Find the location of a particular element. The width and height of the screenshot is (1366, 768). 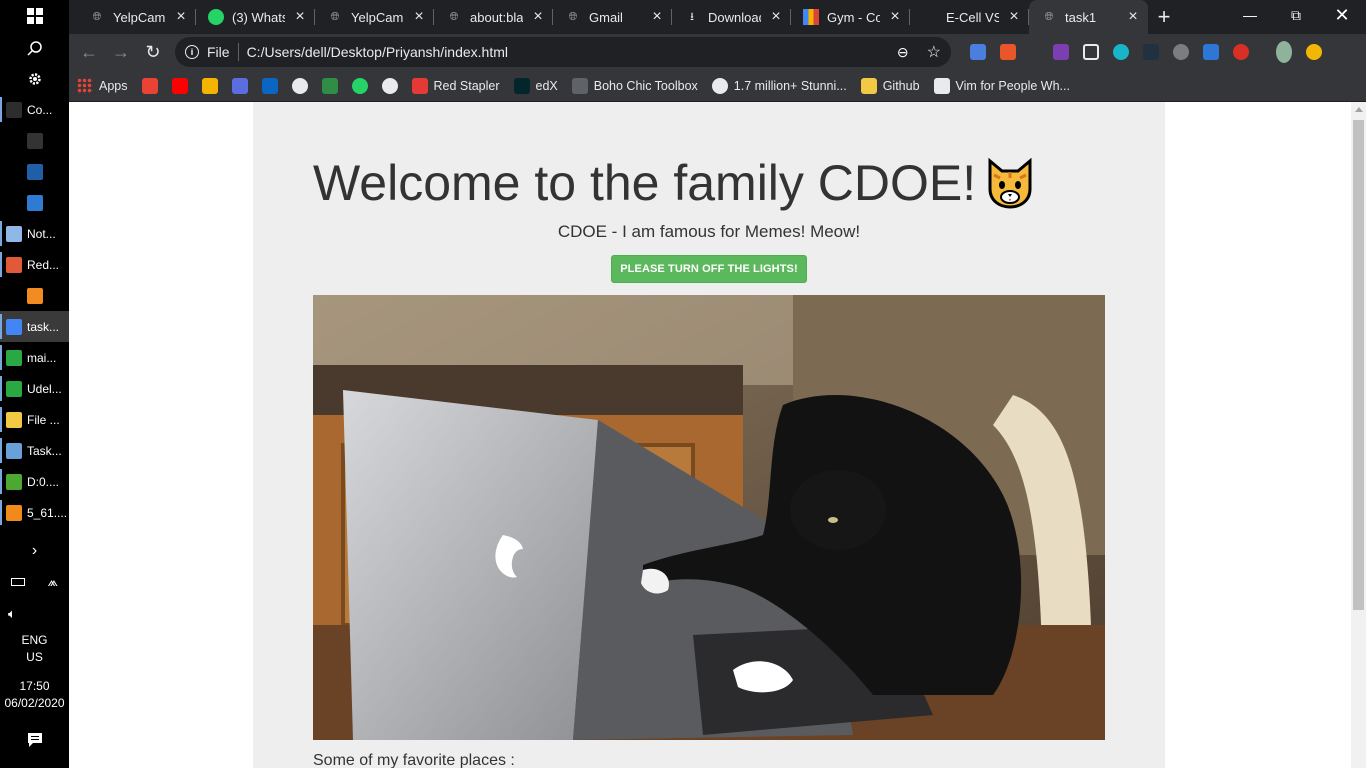

bookmark-item: Github is located at coordinates (890, 85).